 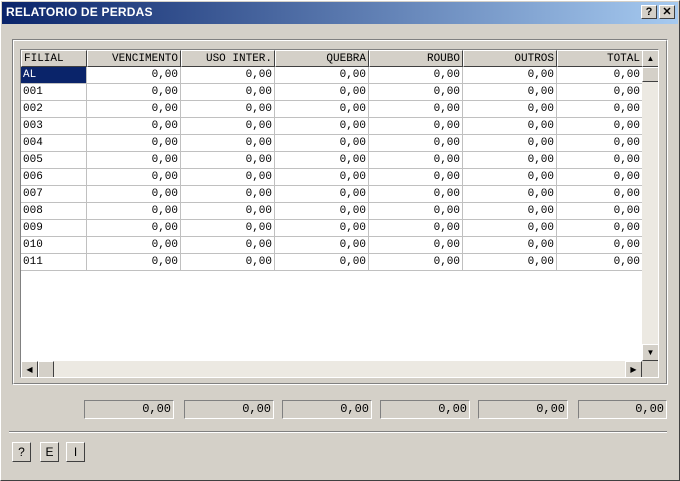 What do you see at coordinates (331, 177) in the screenshot?
I see `table-row: 006 0,00 0,00 0,00 0,00 0,00 0,00` at bounding box center [331, 177].